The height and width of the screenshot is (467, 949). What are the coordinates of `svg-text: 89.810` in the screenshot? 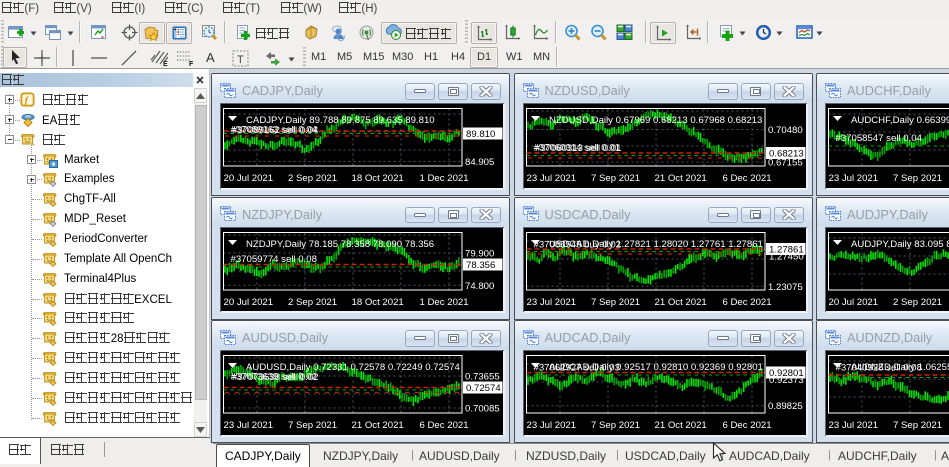 It's located at (480, 134).